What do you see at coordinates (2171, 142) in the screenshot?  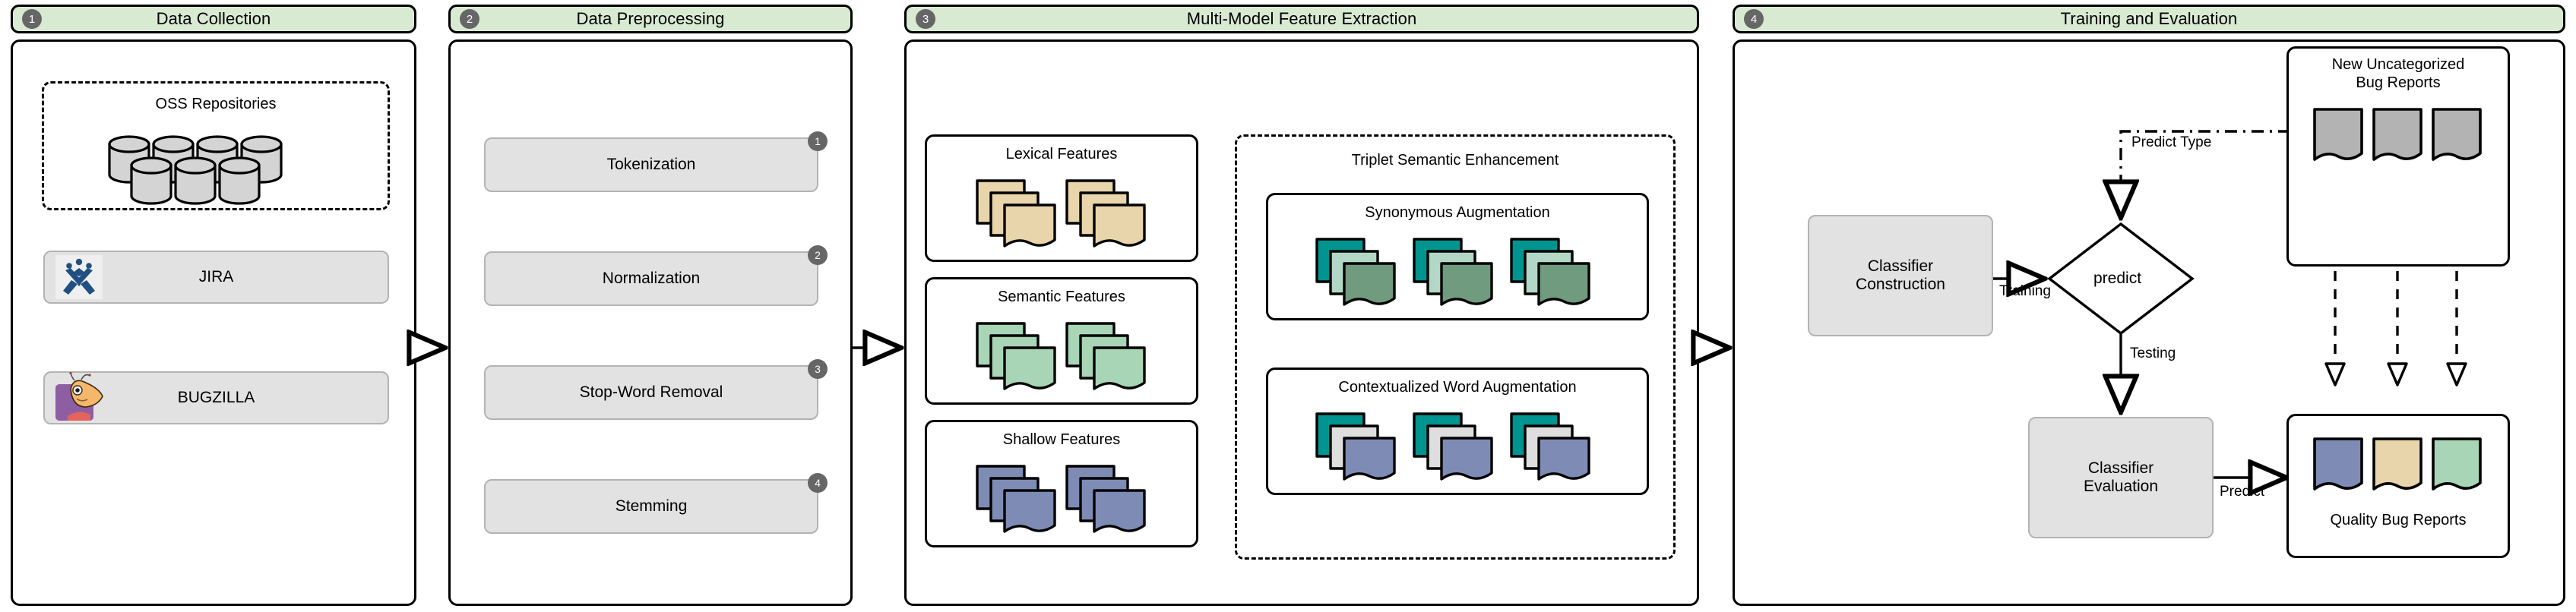 I see `edge-label-predict-type: Predict Type` at bounding box center [2171, 142].